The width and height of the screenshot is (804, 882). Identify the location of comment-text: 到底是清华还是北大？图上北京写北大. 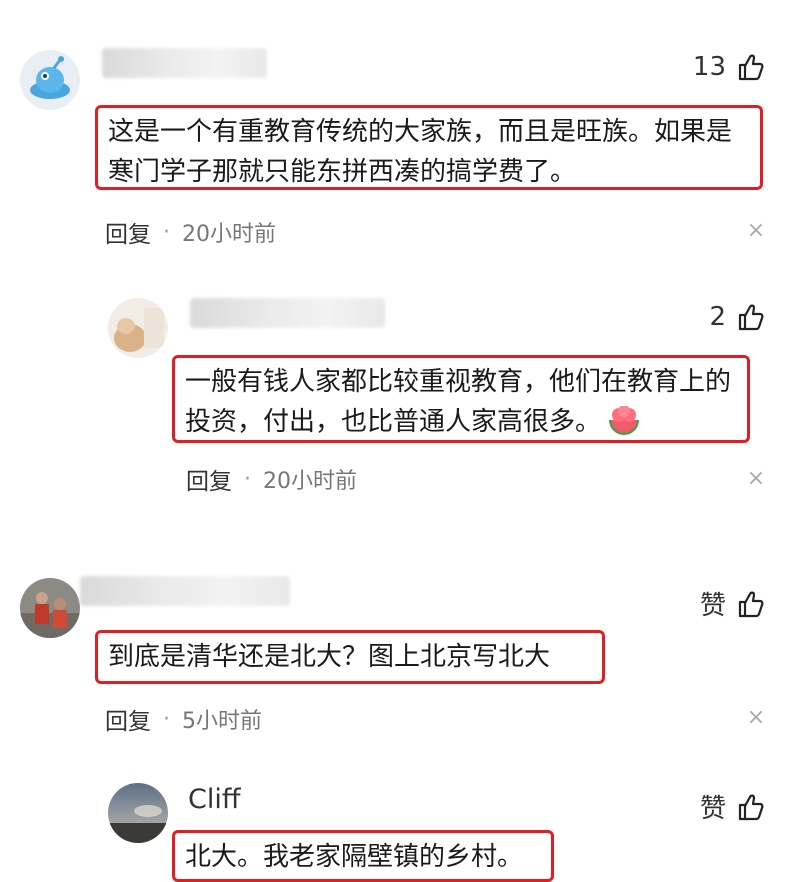
(350, 657).